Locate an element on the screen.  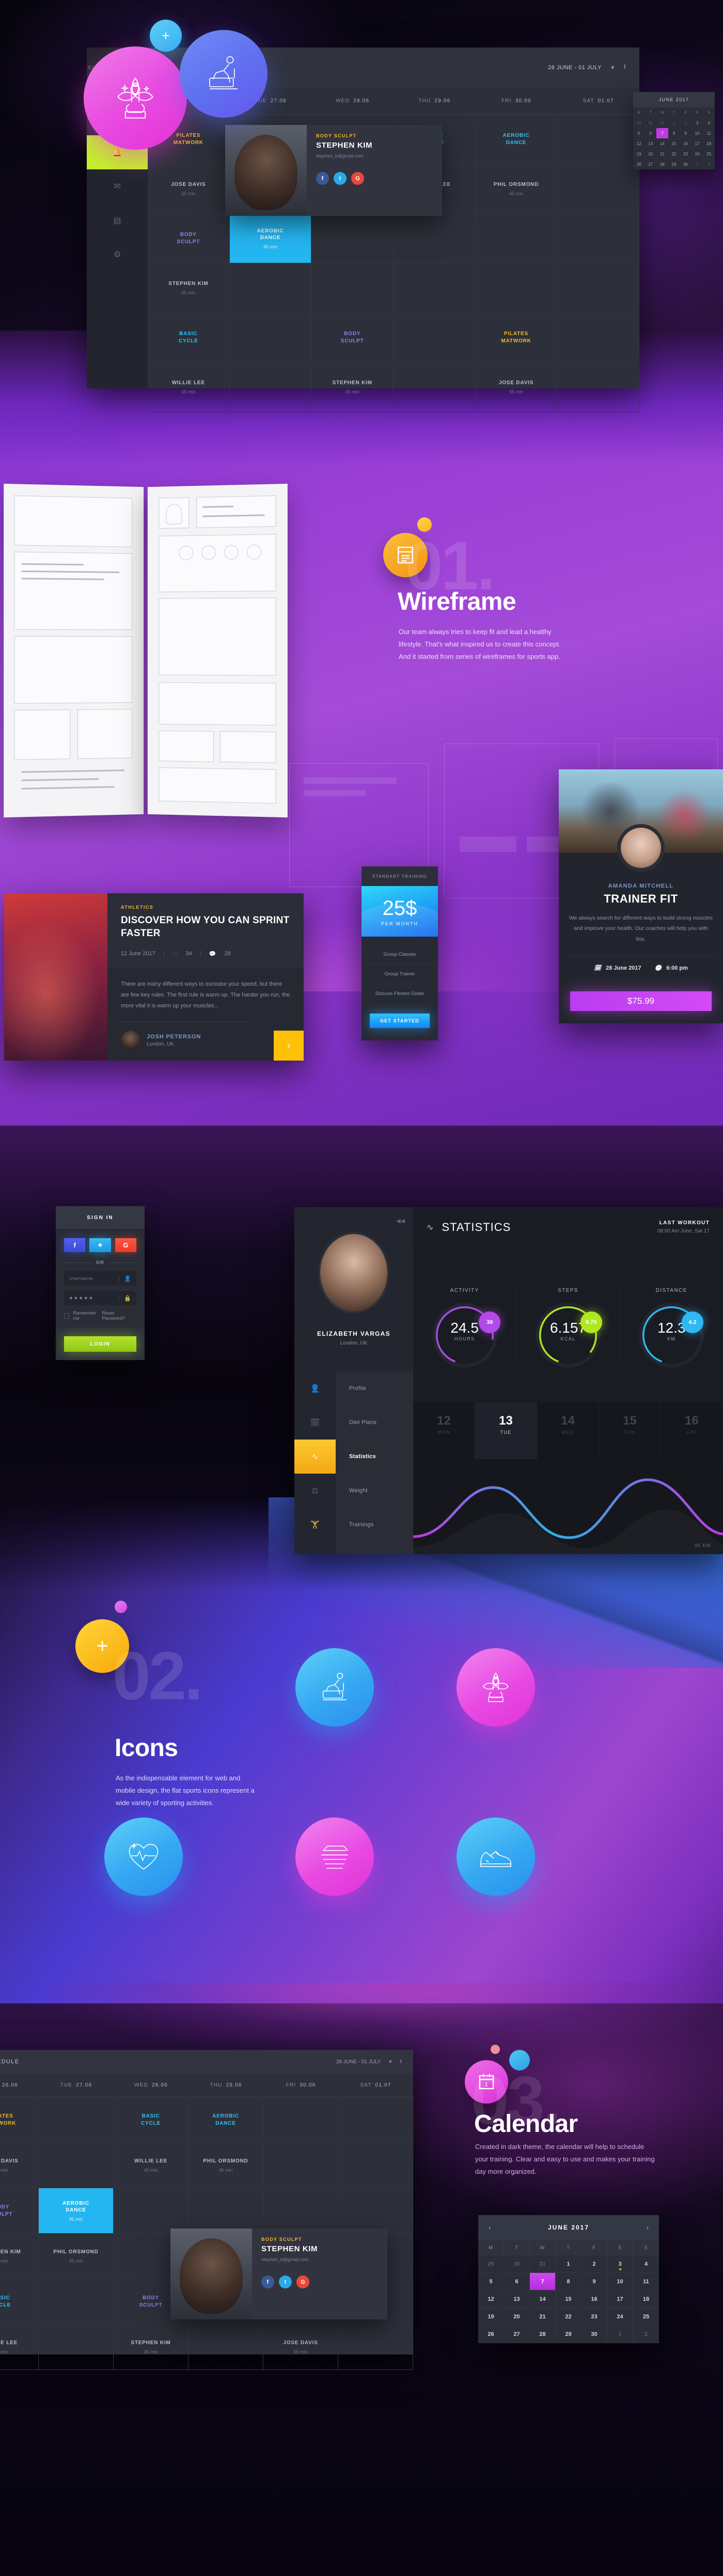
sneaker-icon is located at coordinates (496, 1857).